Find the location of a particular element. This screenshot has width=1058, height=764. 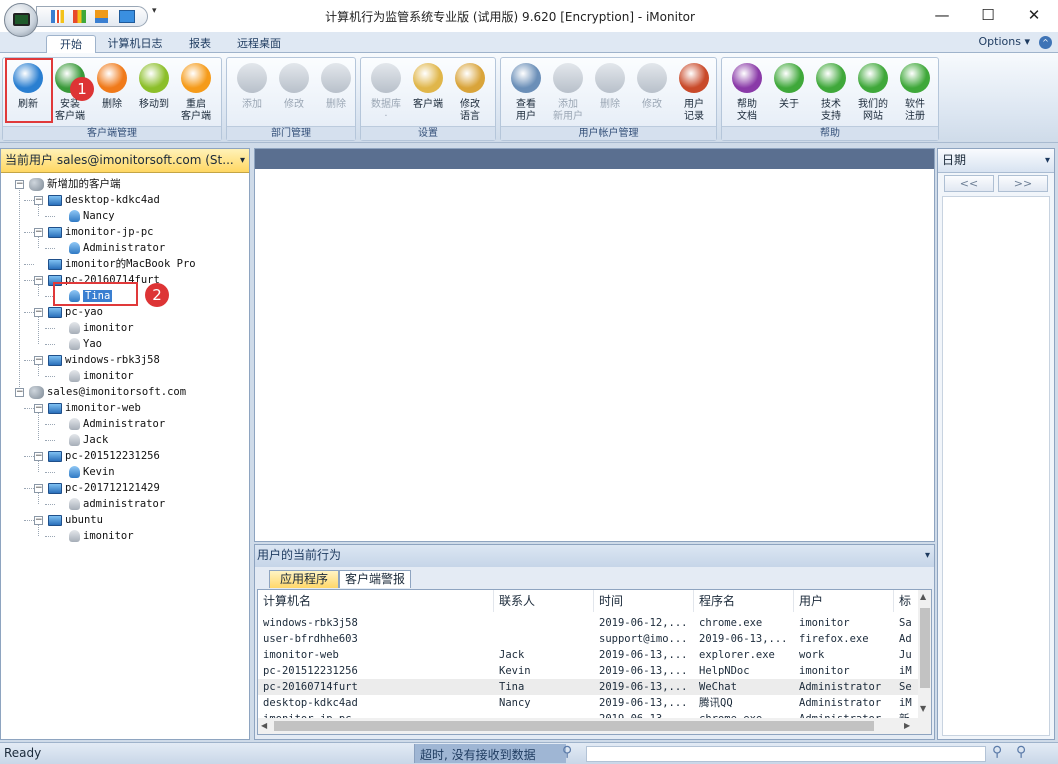

ribbon-button-support: 技术 支持 is located at coordinates (831, 93).